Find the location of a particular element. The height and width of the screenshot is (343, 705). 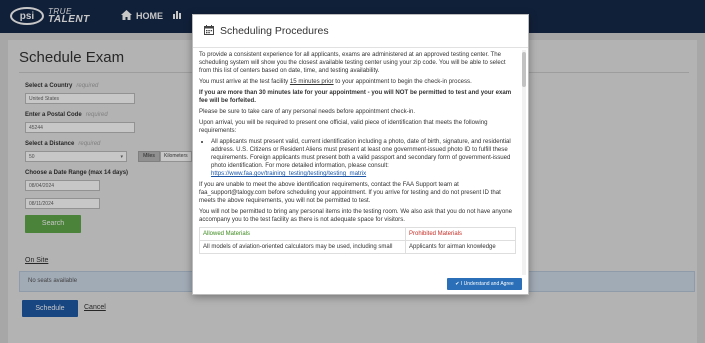

table-row: Allowed Materials Prohibited Materials is located at coordinates (357, 234).